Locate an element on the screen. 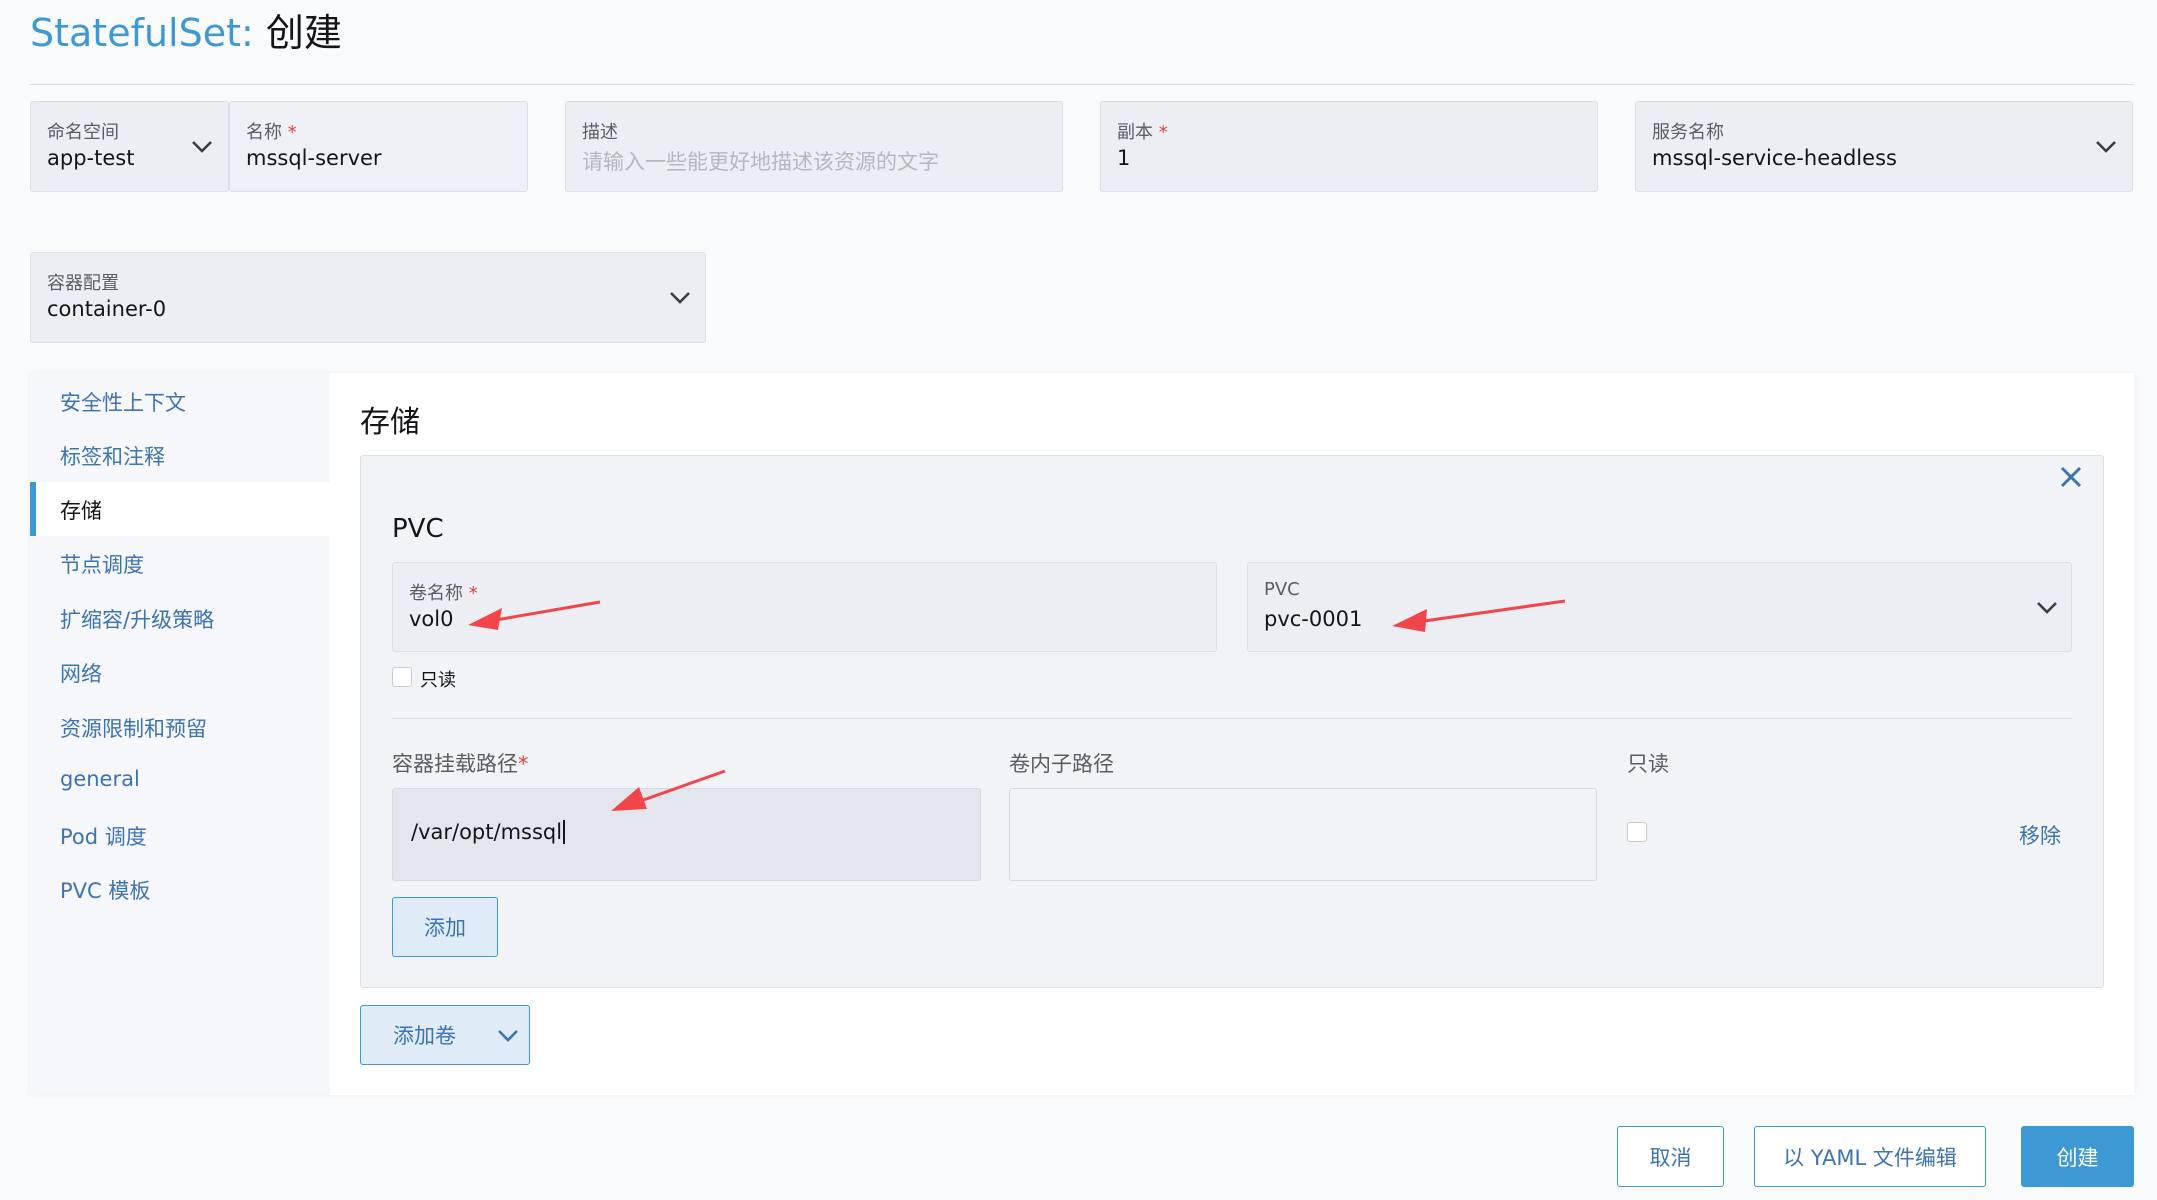 This screenshot has height=1200, width=2157. page-title-kind: StatefulSet is located at coordinates (136, 33).